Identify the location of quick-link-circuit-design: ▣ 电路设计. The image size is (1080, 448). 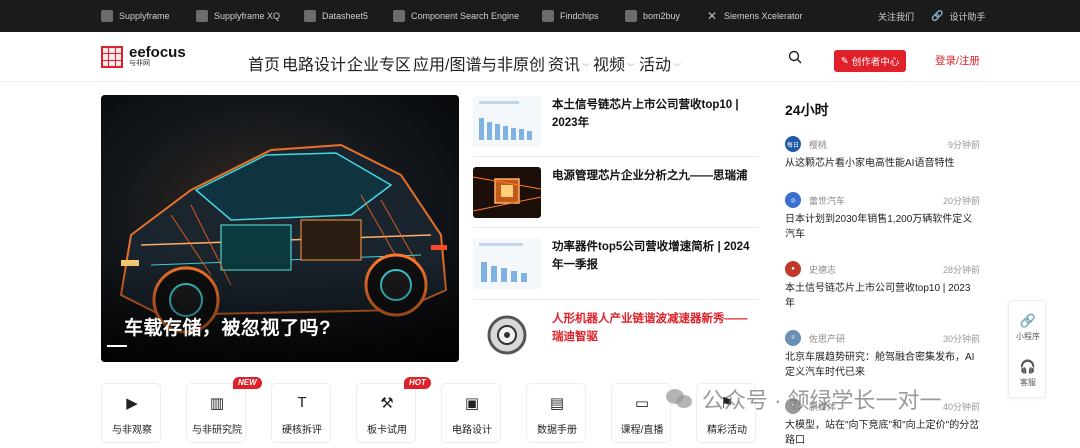
(471, 413).